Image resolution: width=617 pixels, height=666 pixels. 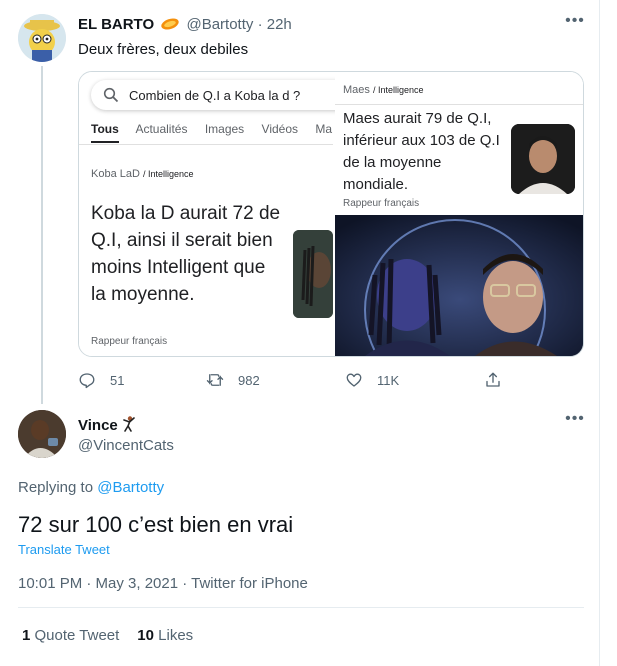 What do you see at coordinates (163, 49) in the screenshot?
I see `parent-tweet-text: Deux frères, deux debiles` at bounding box center [163, 49].